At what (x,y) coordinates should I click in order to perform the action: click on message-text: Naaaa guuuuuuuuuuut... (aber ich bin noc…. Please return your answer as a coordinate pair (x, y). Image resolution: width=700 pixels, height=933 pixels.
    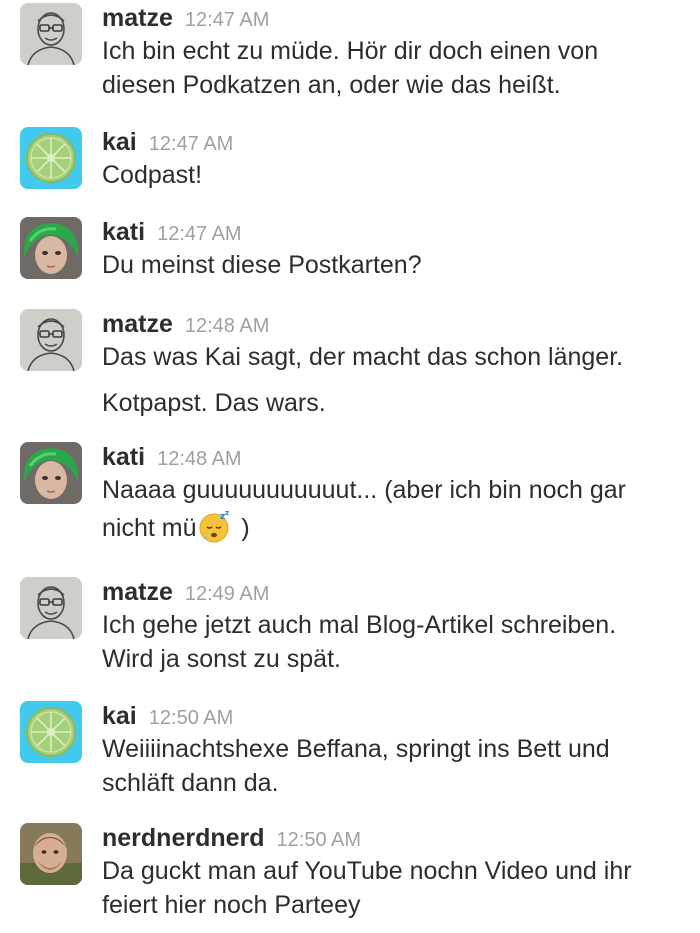
    Looking at the image, I should click on (364, 490).